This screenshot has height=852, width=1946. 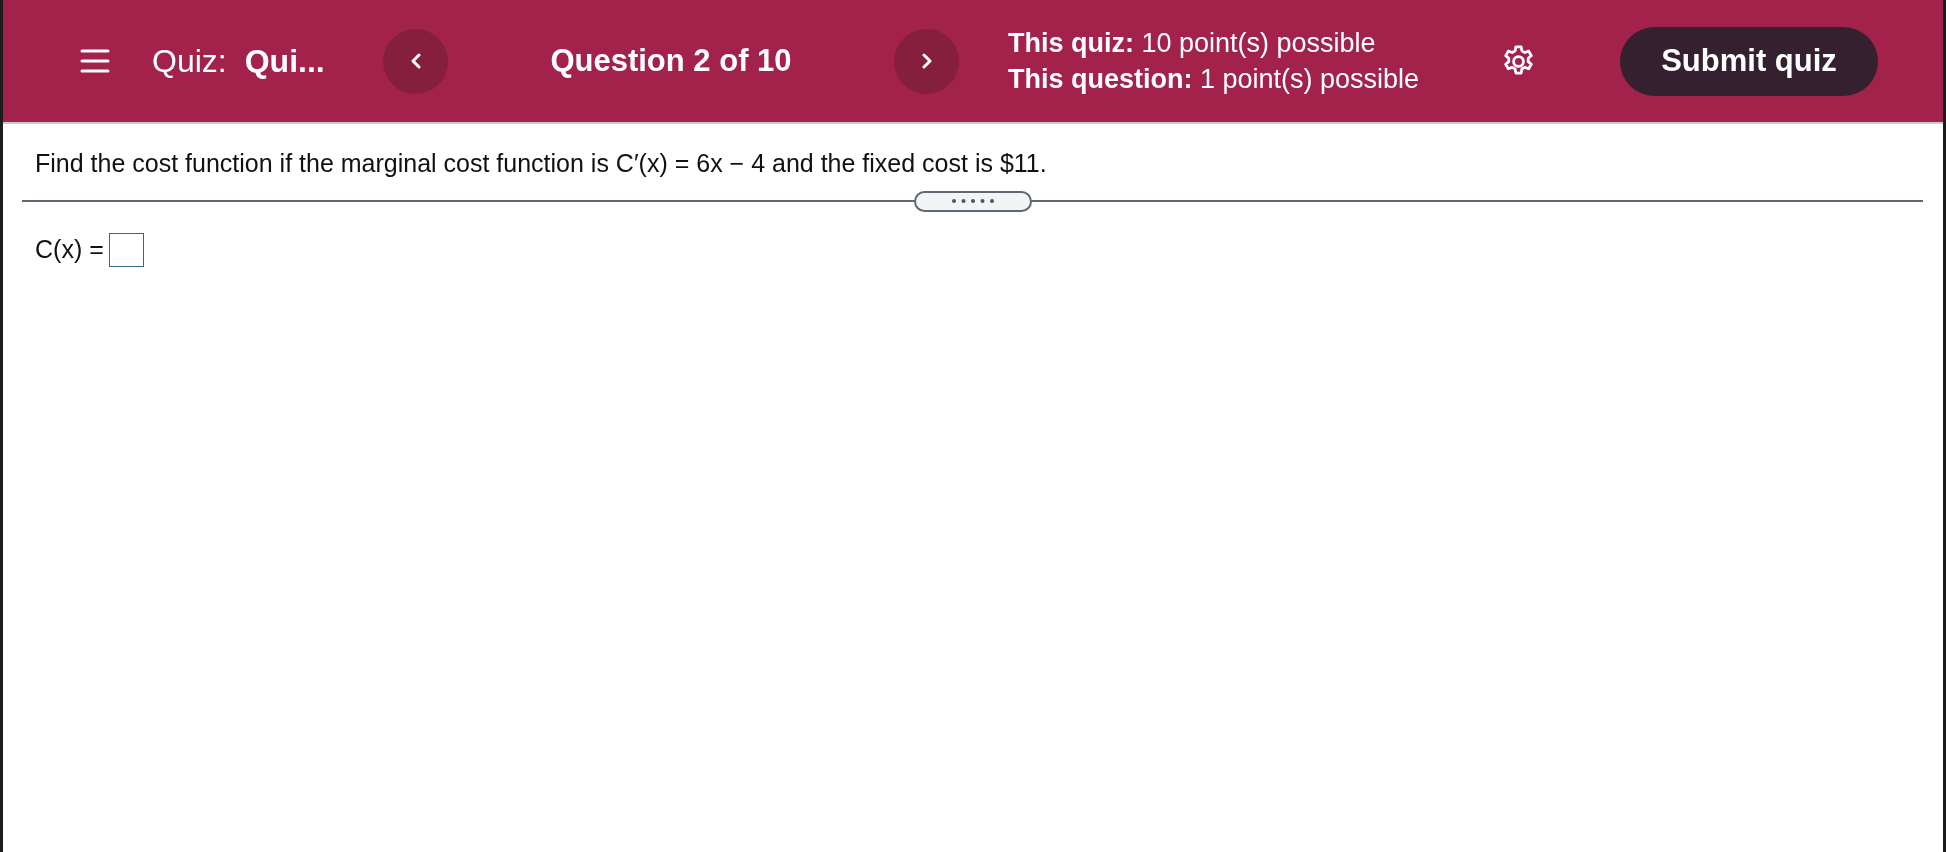 I want to click on question-text: Find the cost function if the marginal cost function is C′(x) = 6x − 4 and the fixed cost is $11., so click(x=541, y=163).